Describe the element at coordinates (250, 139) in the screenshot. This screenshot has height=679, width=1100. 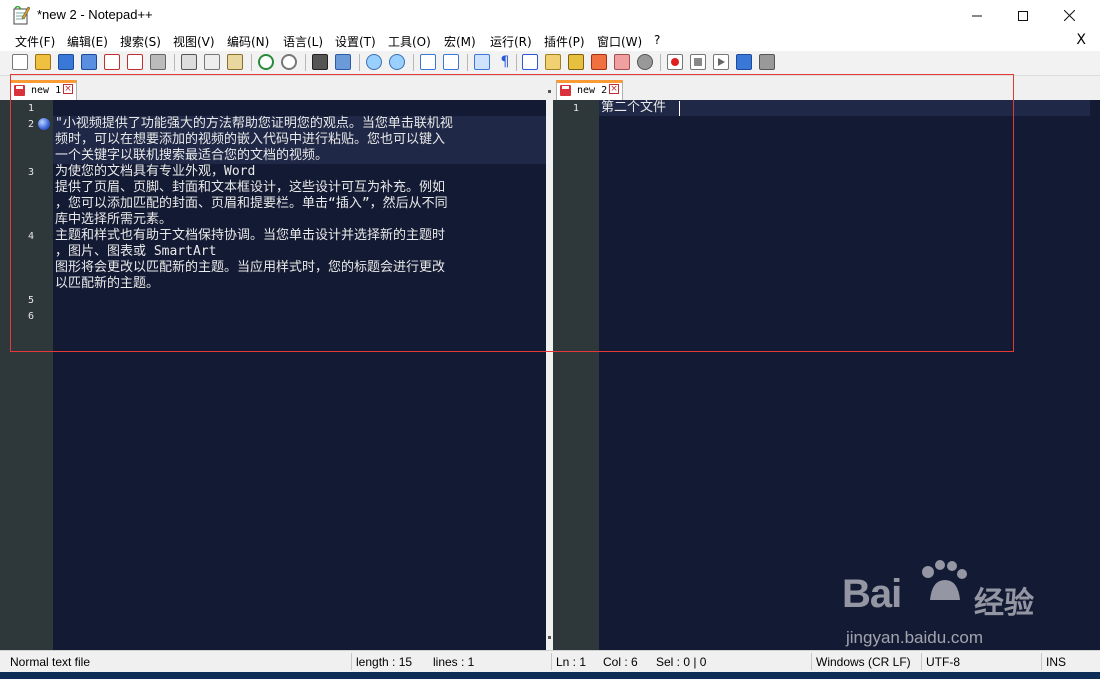
I see `code-line: 频时，可以在想要添加的视频的嵌入代码中进行粘贴。您也可以键入` at that location.